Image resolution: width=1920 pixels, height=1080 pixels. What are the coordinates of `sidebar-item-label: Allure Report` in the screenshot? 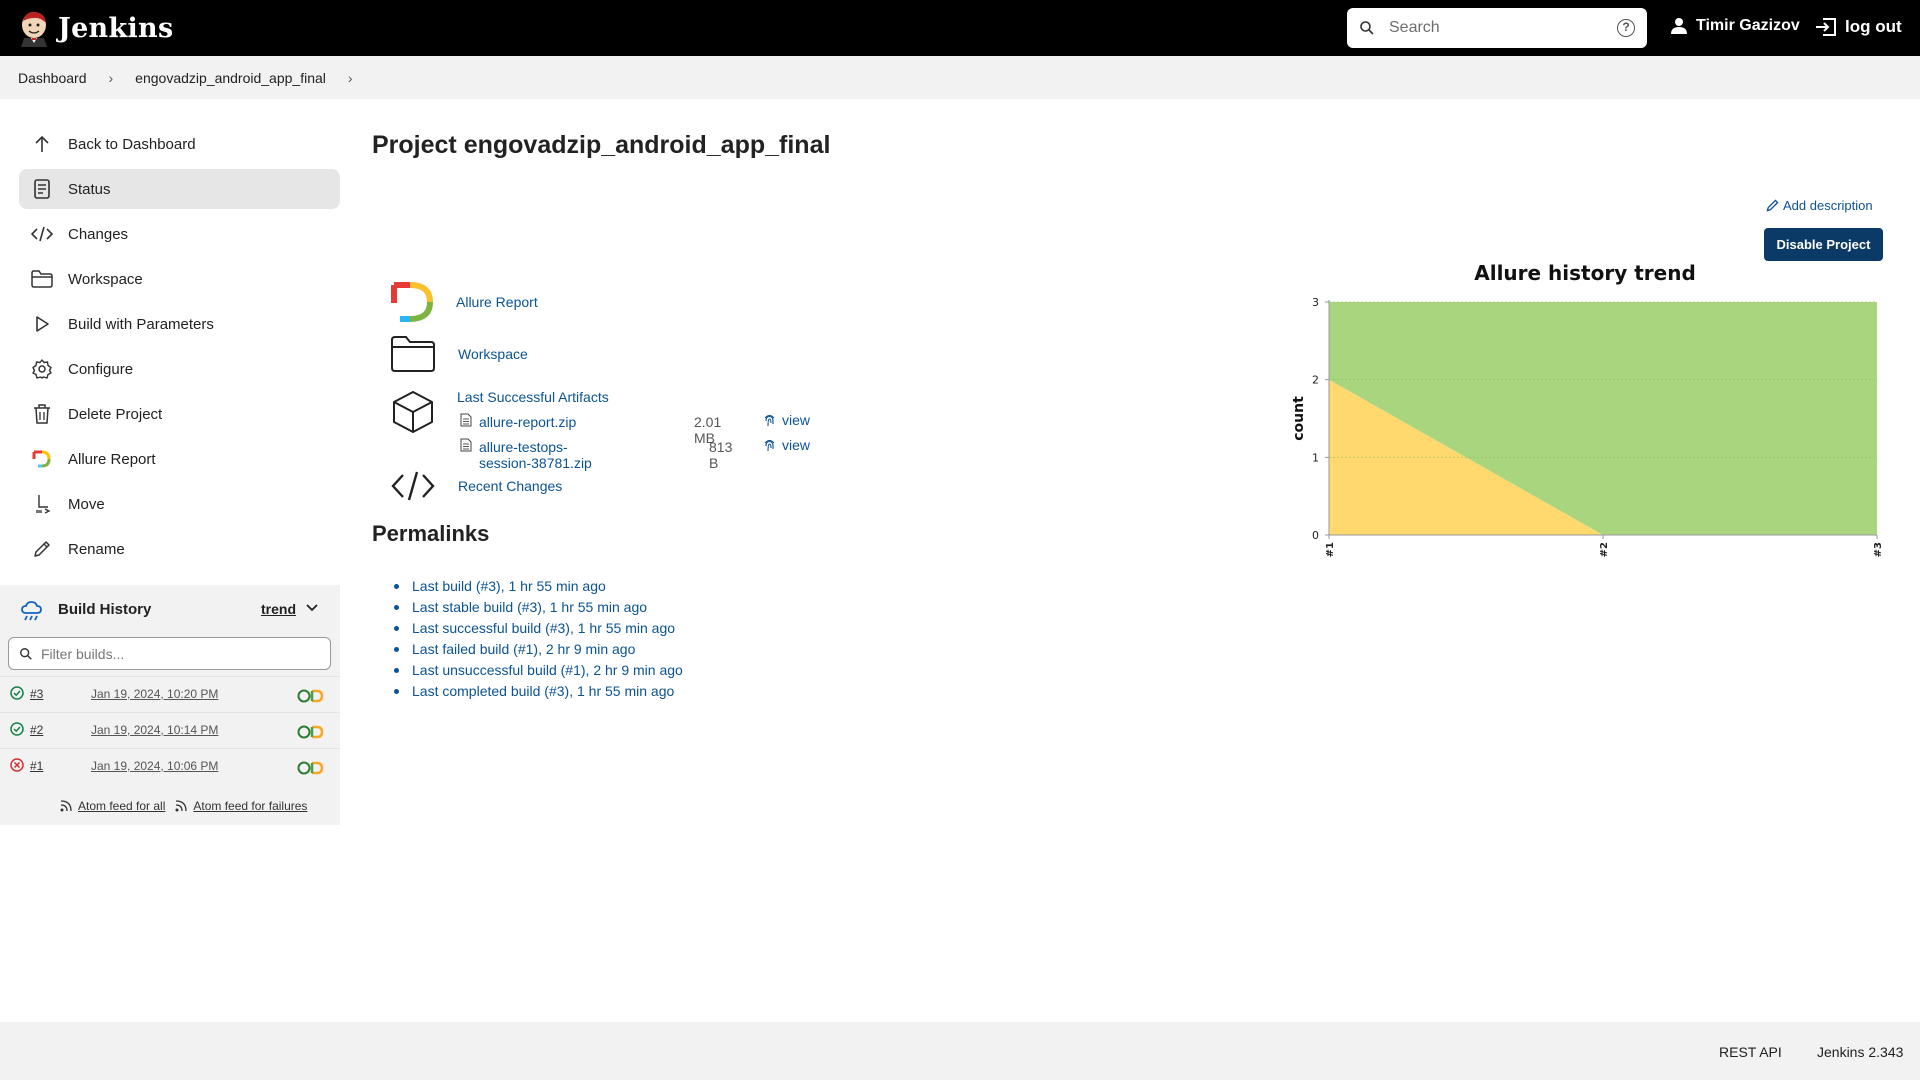 It's located at (112, 459).